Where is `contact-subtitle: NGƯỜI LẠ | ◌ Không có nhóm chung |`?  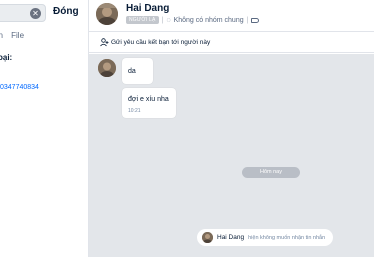 contact-subtitle: NGƯỜI LẠ | ◌ Không có nhóm chung | is located at coordinates (193, 20).